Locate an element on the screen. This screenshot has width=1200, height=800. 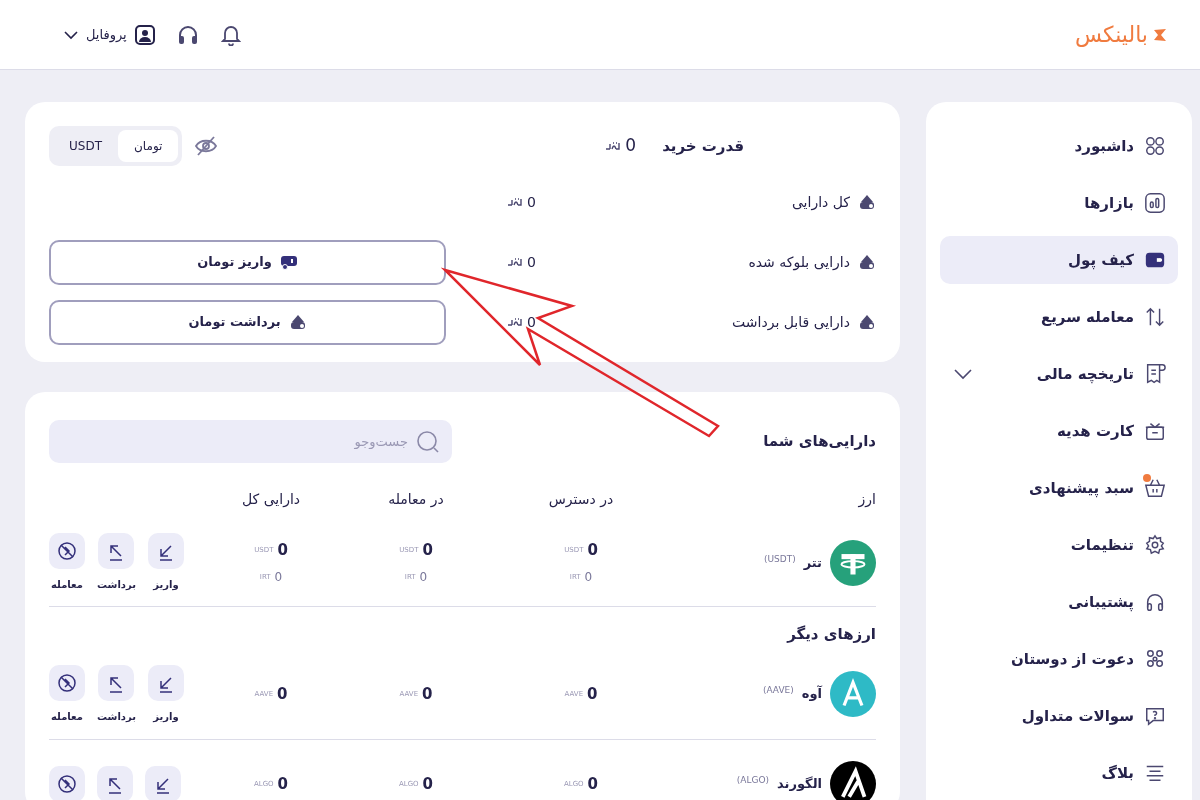
logo-icon is located at coordinates (1160, 34).